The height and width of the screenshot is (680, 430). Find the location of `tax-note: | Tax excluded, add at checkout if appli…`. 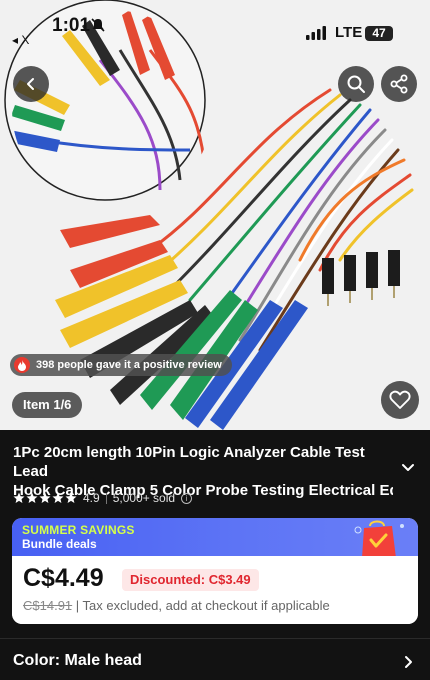

tax-note: | Tax excluded, add at checkout if appli… is located at coordinates (201, 605).